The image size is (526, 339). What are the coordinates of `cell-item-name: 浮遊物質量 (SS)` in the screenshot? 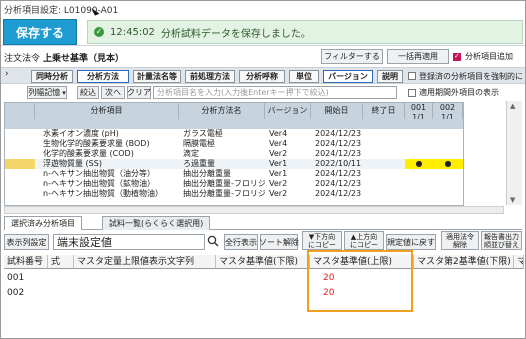 It's located at (72, 163).